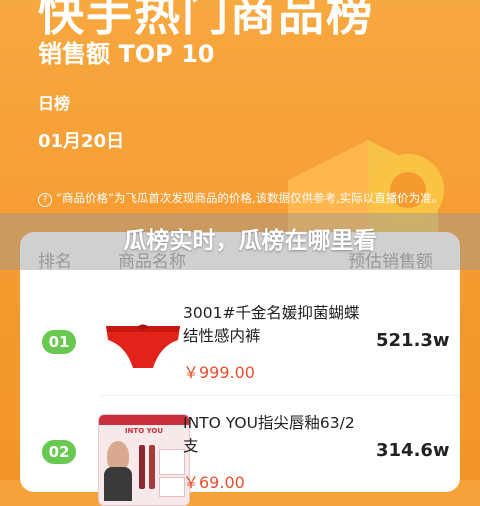  What do you see at coordinates (59, 342) in the screenshot?
I see `rank-badge: 01` at bounding box center [59, 342].